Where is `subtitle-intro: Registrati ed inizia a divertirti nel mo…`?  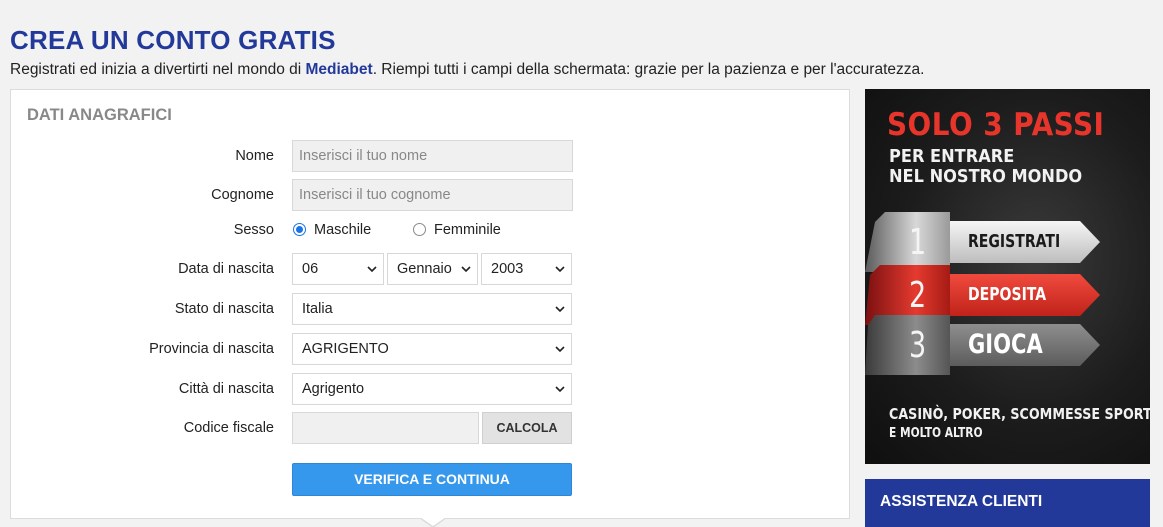 subtitle-intro: Registrati ed inizia a divertirti nel mo… is located at coordinates (158, 69).